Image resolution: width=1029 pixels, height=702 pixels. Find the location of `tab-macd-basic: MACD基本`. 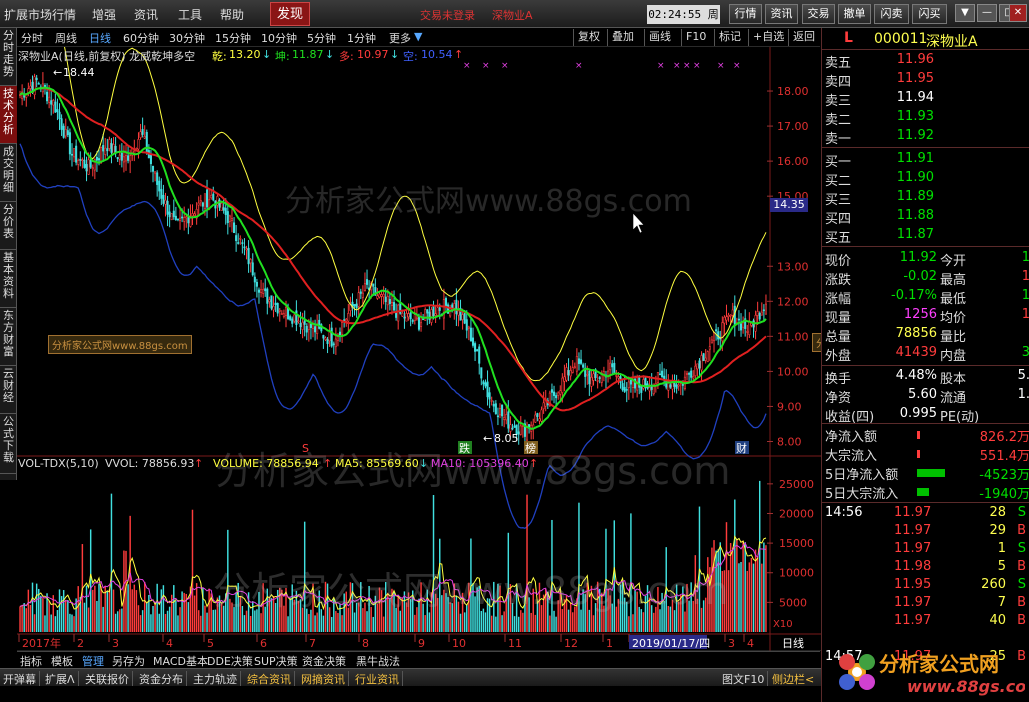

tab-macd-basic: MACD基本 is located at coordinates (180, 661).